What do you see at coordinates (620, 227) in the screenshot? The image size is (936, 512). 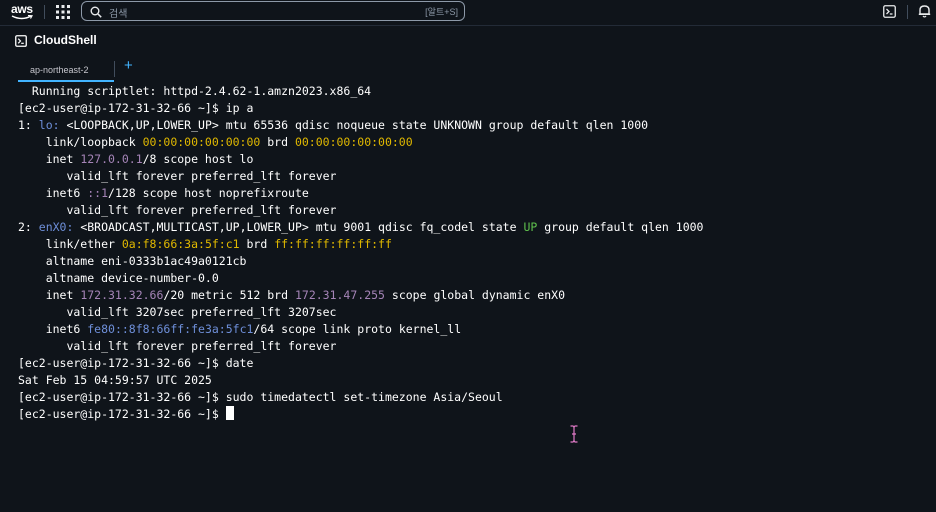 I see `terminal-text: group default qlen 1000` at bounding box center [620, 227].